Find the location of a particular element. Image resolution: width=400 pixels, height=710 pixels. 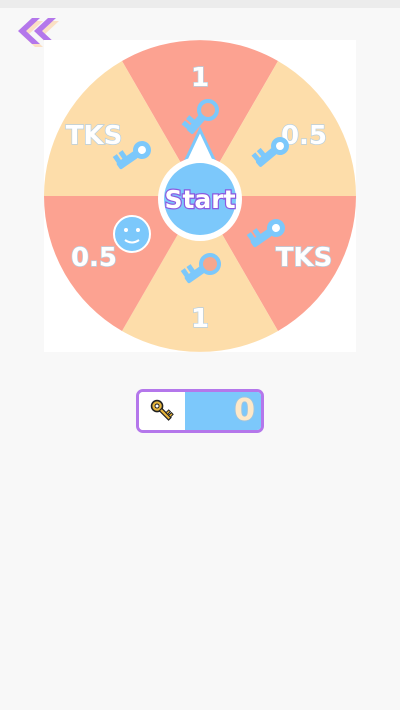

counter-value-cell: 0 is located at coordinates (223, 411).